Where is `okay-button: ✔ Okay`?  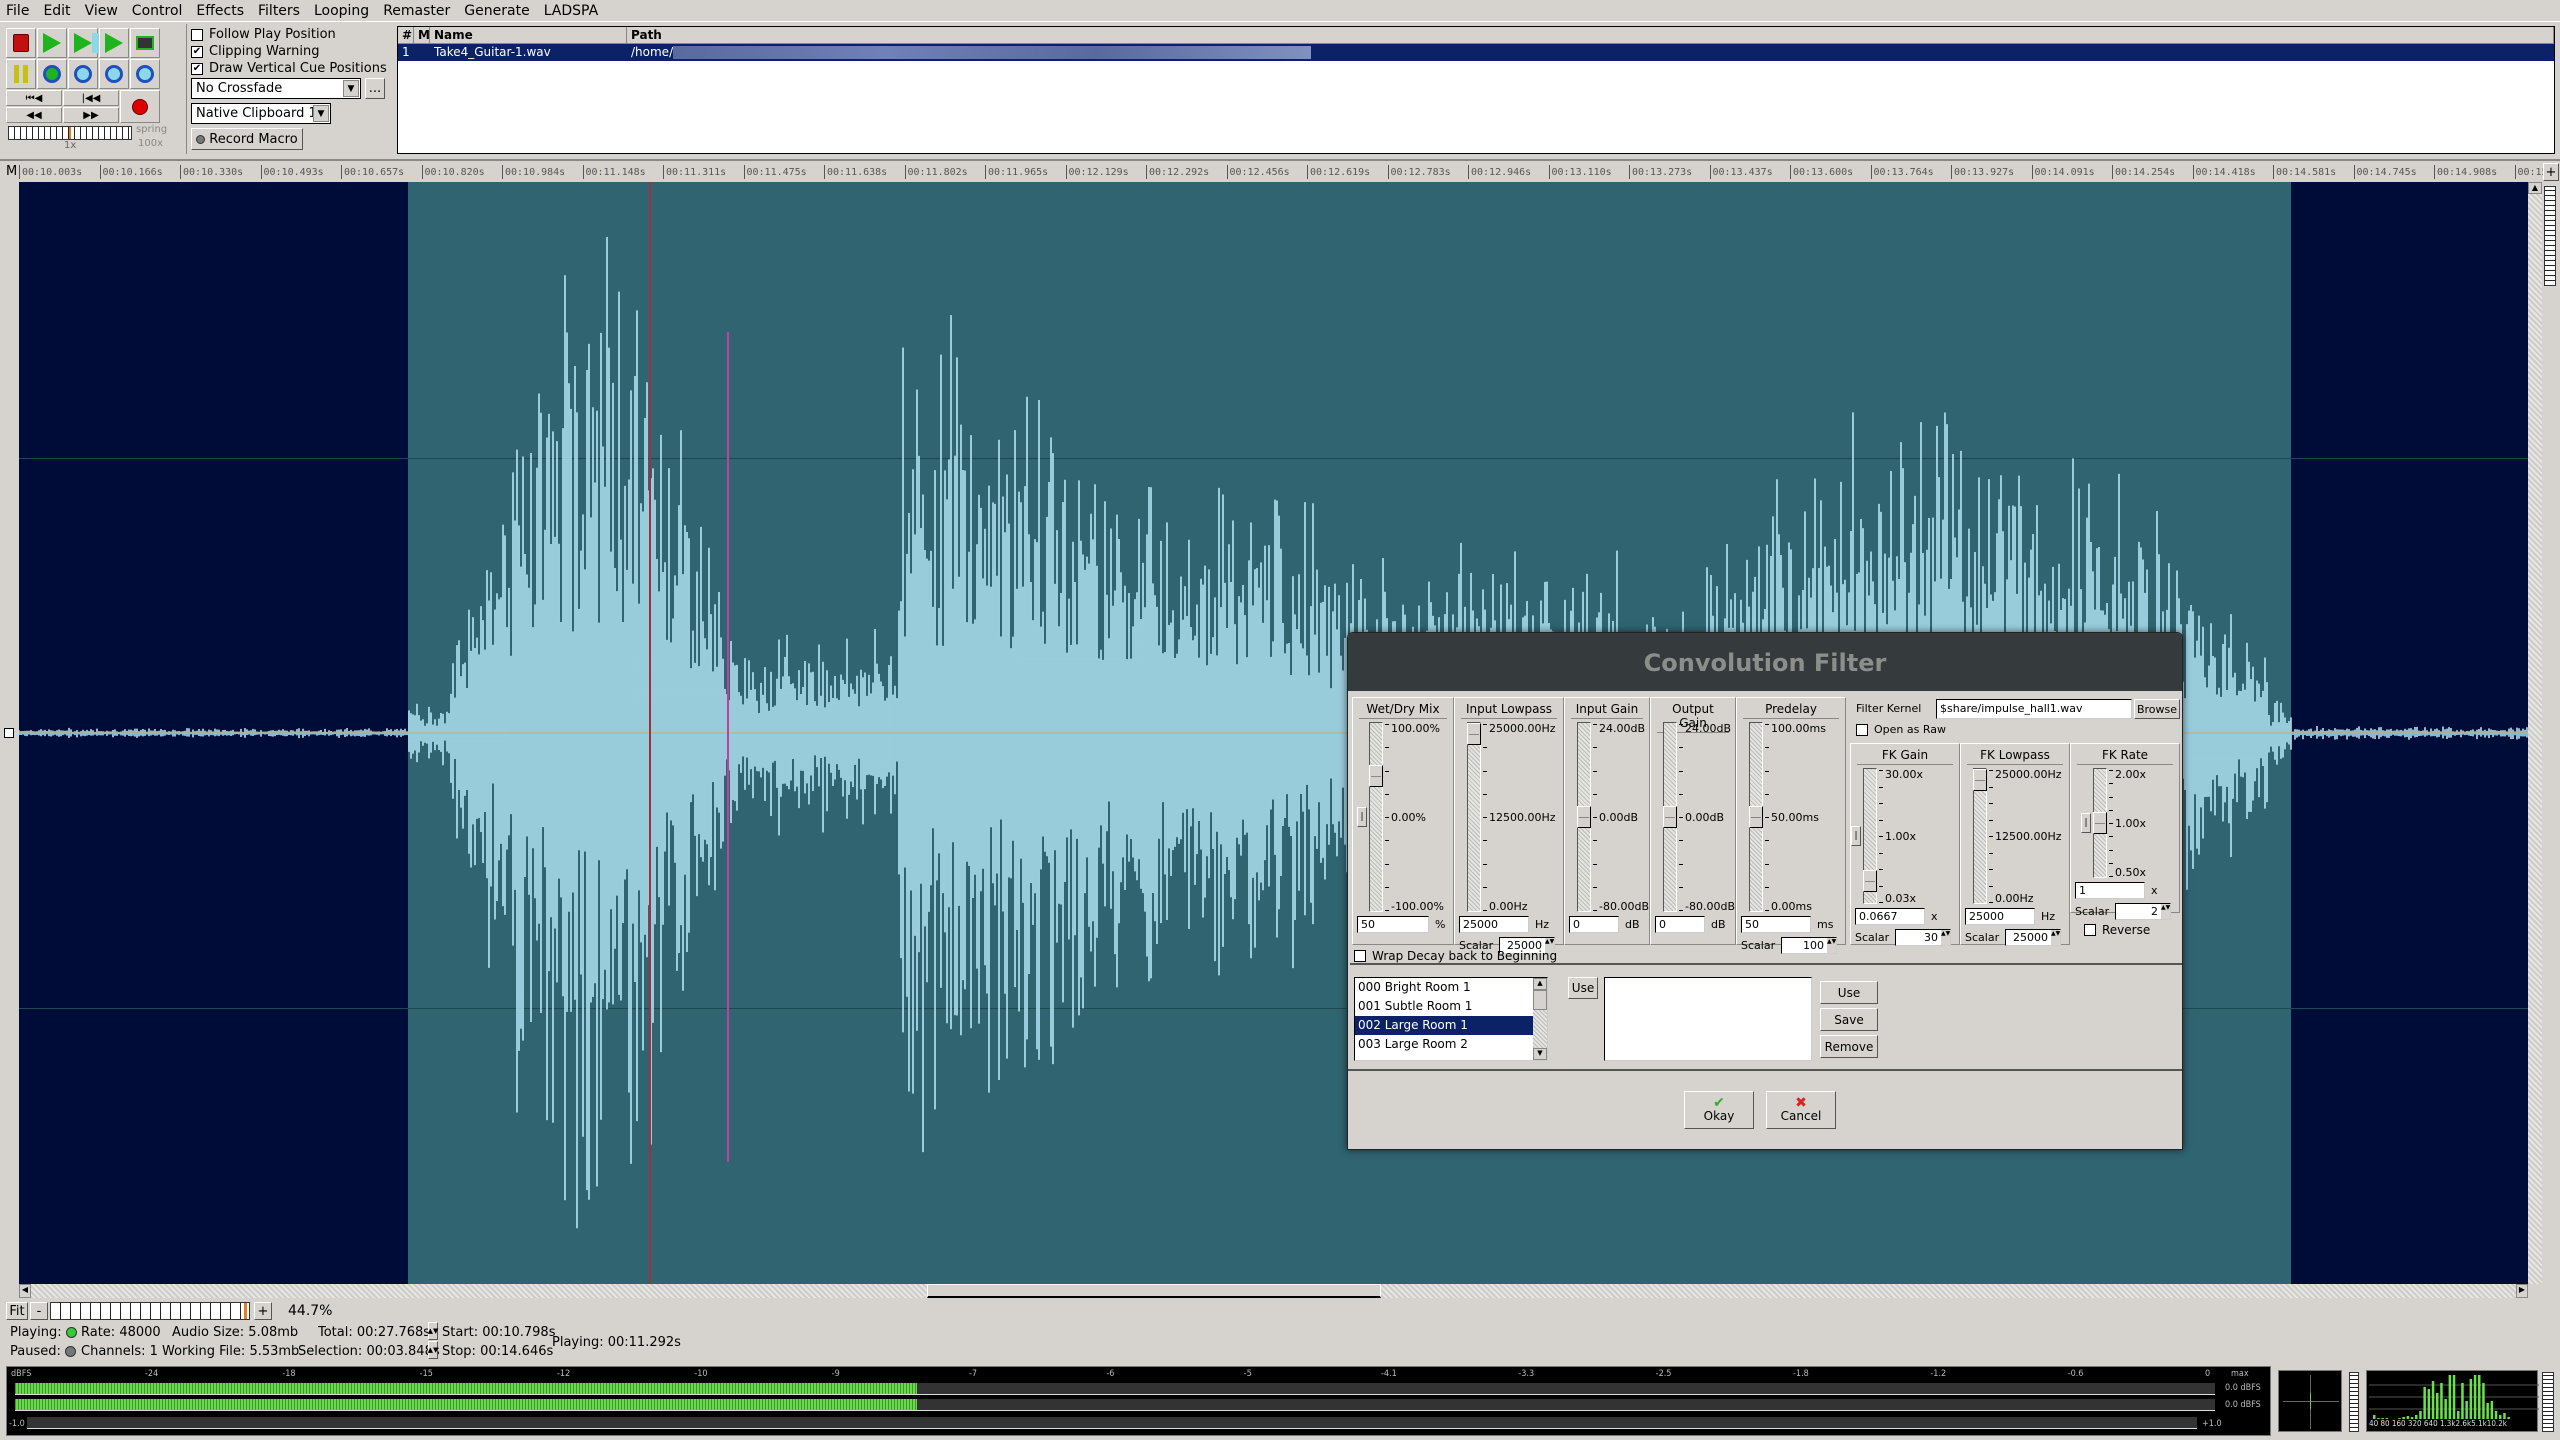 okay-button: ✔ Okay is located at coordinates (1719, 1110).